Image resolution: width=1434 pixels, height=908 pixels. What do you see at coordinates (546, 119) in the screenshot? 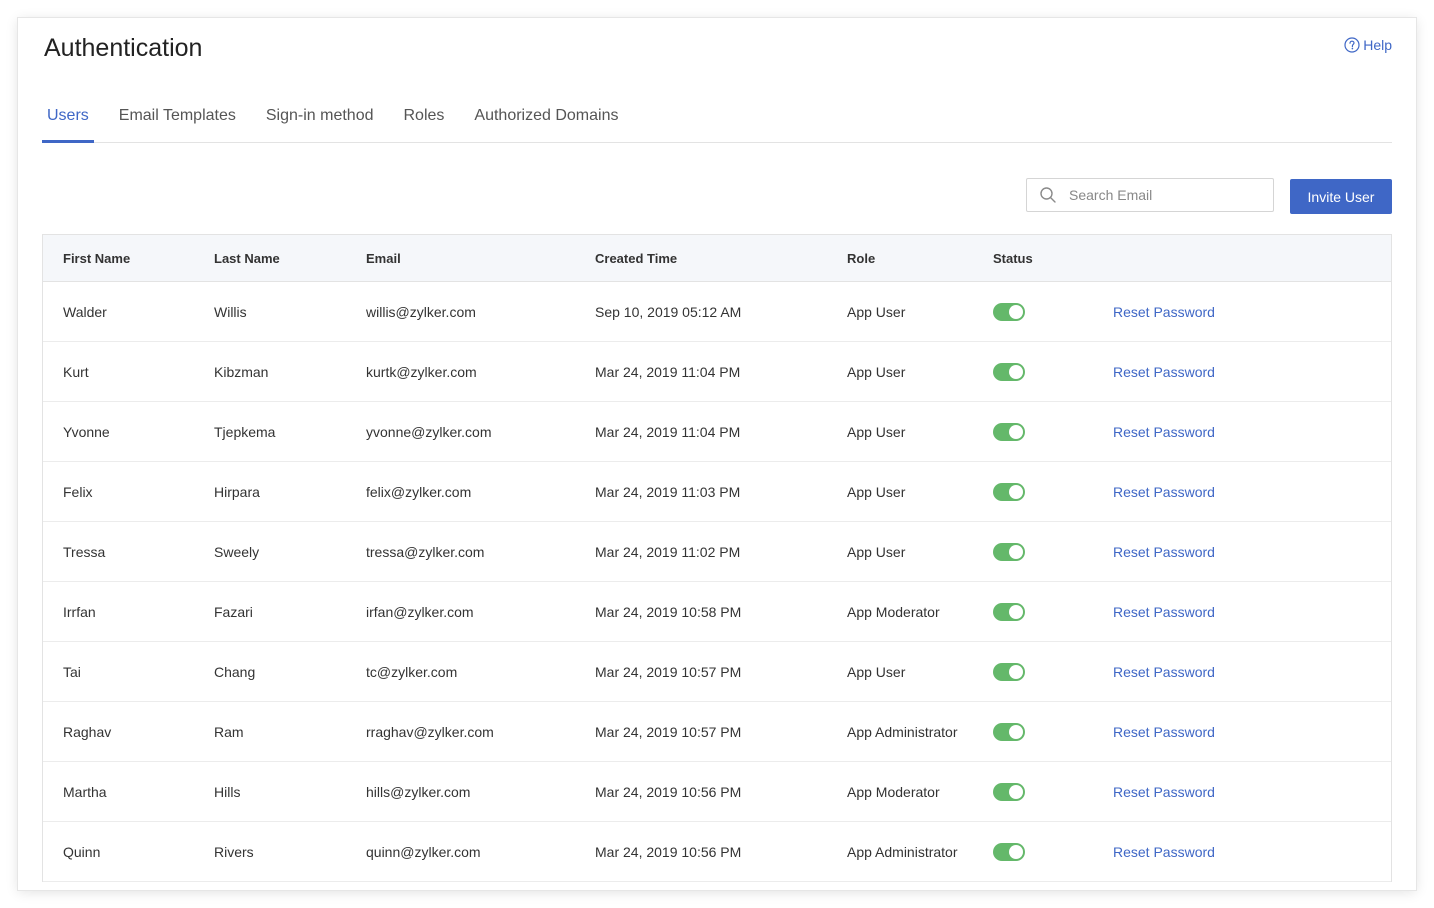
I see `tab-authorized-domains: Authorized Domains` at bounding box center [546, 119].